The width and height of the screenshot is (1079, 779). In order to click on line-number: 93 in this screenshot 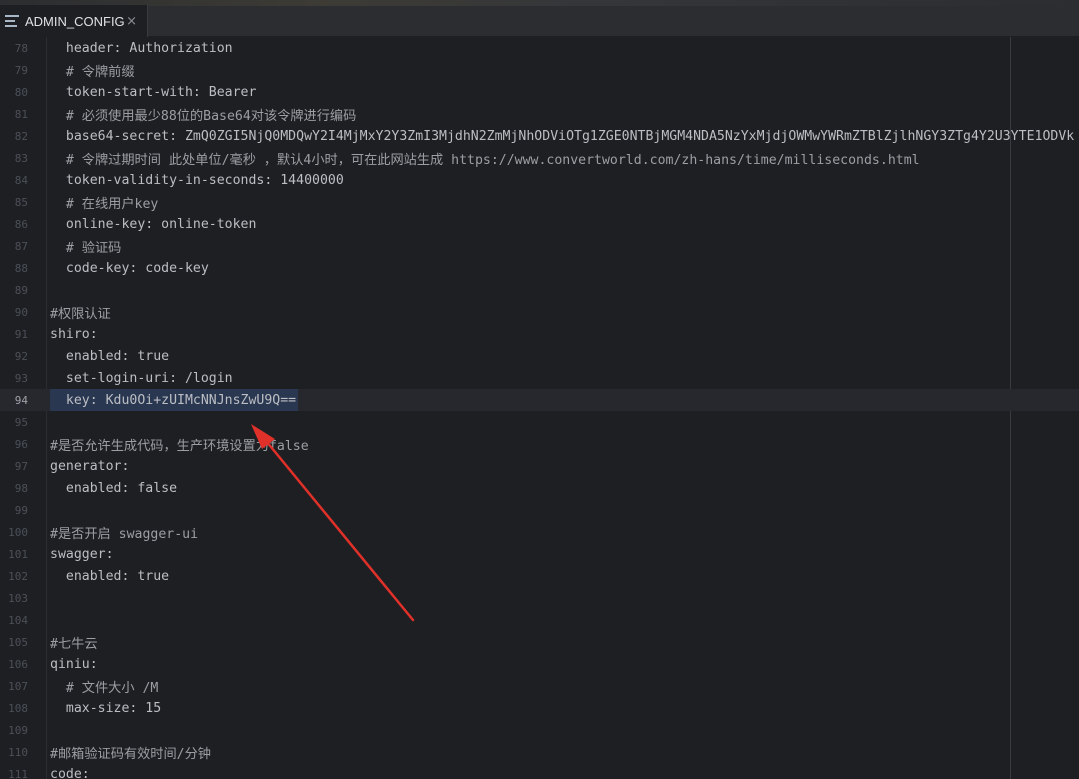, I will do `click(21, 378)`.